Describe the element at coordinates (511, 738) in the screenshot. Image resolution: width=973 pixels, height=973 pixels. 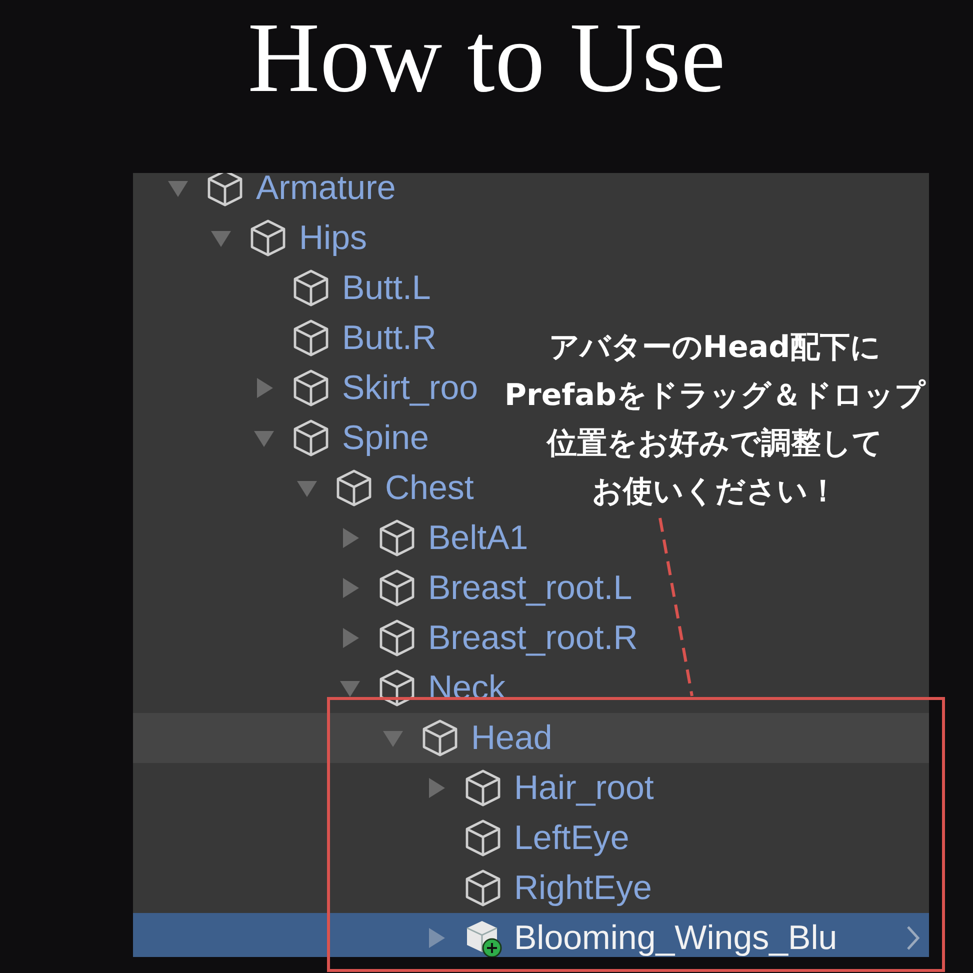
I see `object-name: Head` at that location.